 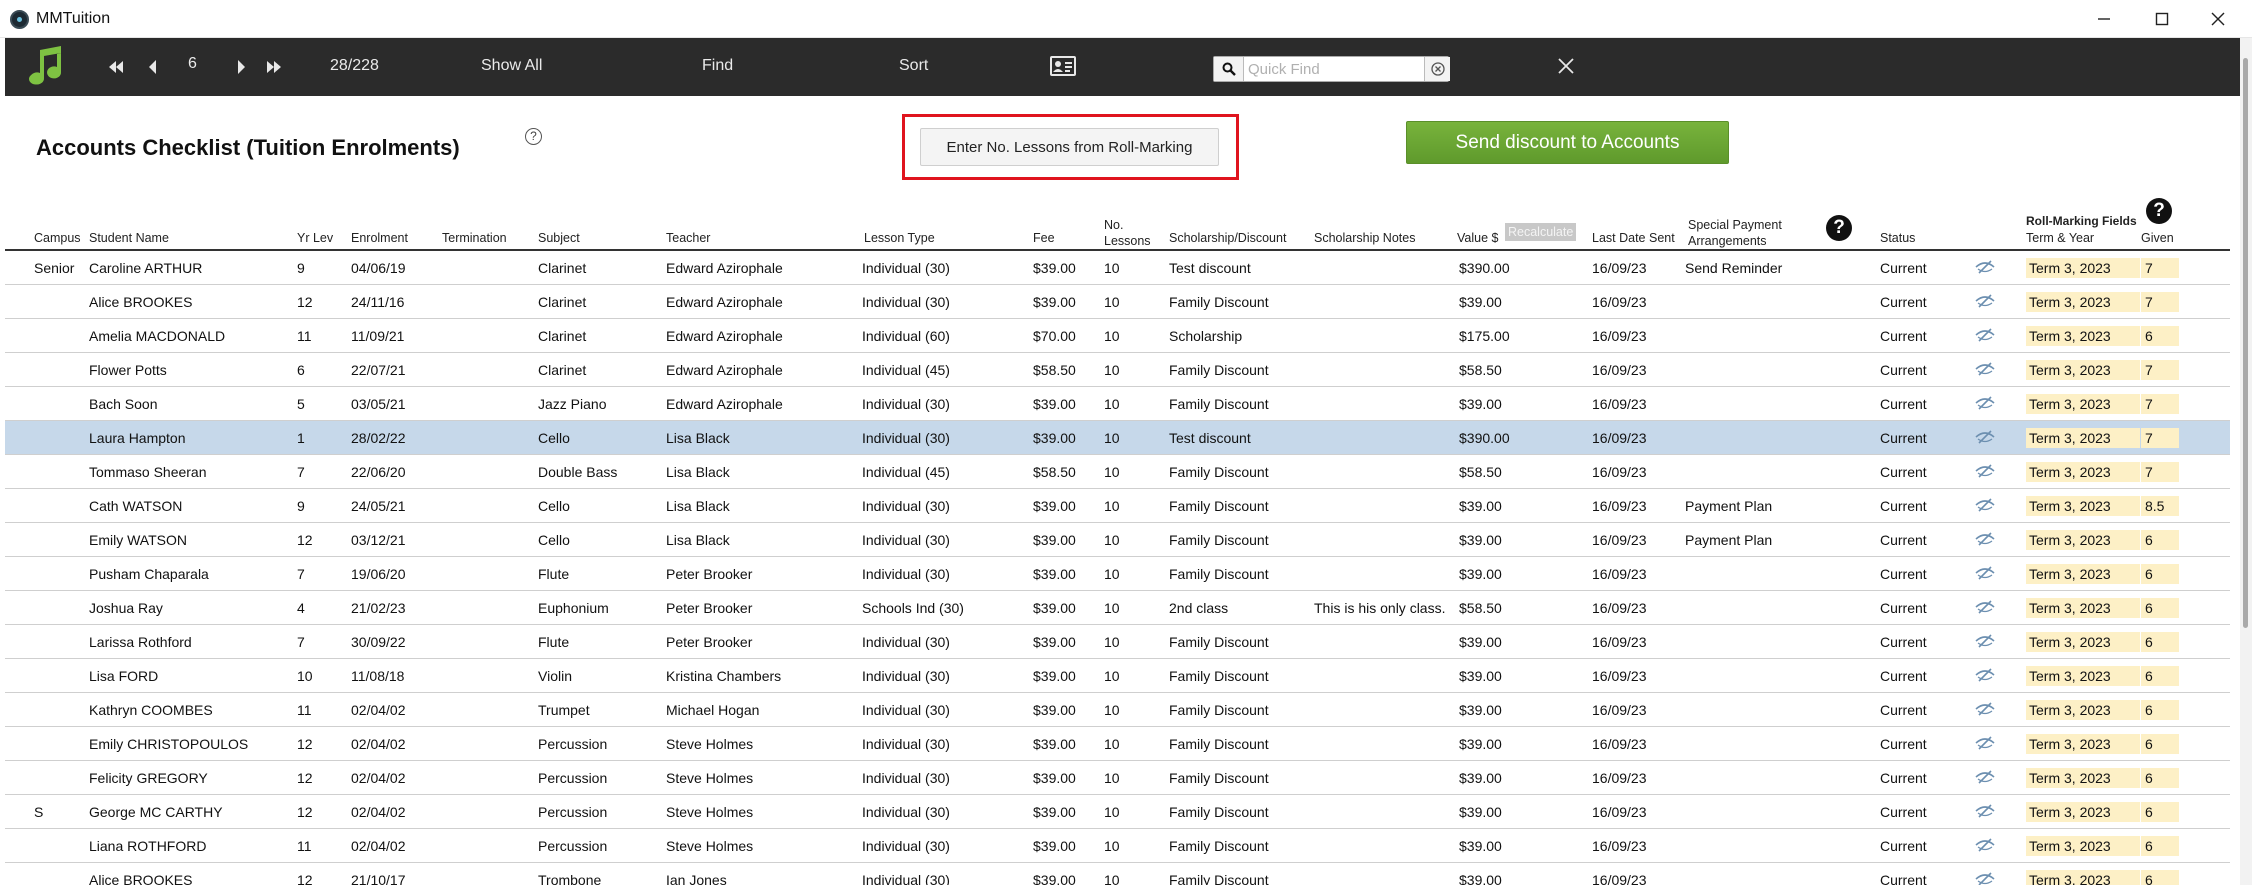 I want to click on find-button: Find, so click(x=717, y=66).